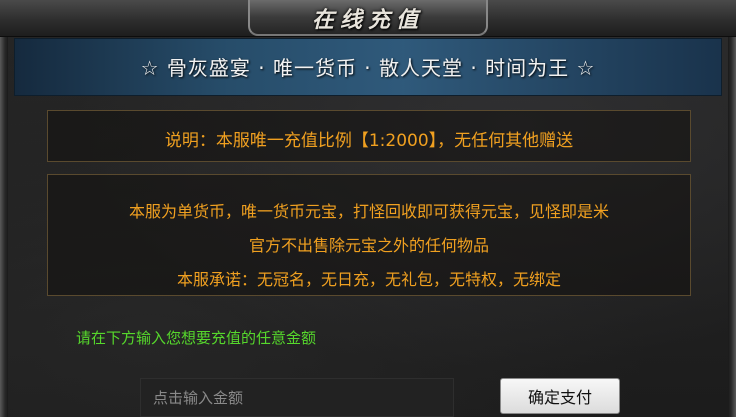  I want to click on amount-prompt: 请在下方输入您想要充值的任意金额, so click(196, 338).